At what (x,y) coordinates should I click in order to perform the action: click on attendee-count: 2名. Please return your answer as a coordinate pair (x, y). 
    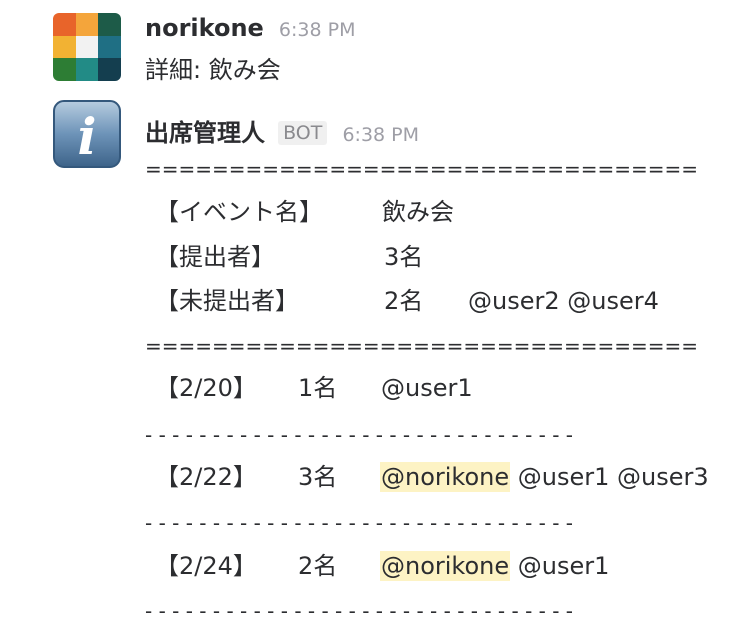
    Looking at the image, I should click on (318, 566).